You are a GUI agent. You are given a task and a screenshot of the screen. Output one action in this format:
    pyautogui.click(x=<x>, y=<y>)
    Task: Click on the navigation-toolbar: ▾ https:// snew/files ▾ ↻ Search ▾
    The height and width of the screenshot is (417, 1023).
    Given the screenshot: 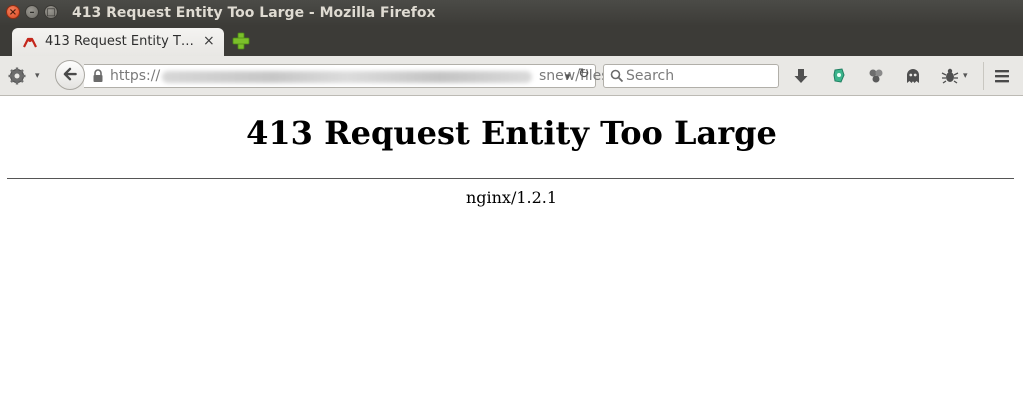 What is the action you would take?
    pyautogui.click(x=511, y=76)
    